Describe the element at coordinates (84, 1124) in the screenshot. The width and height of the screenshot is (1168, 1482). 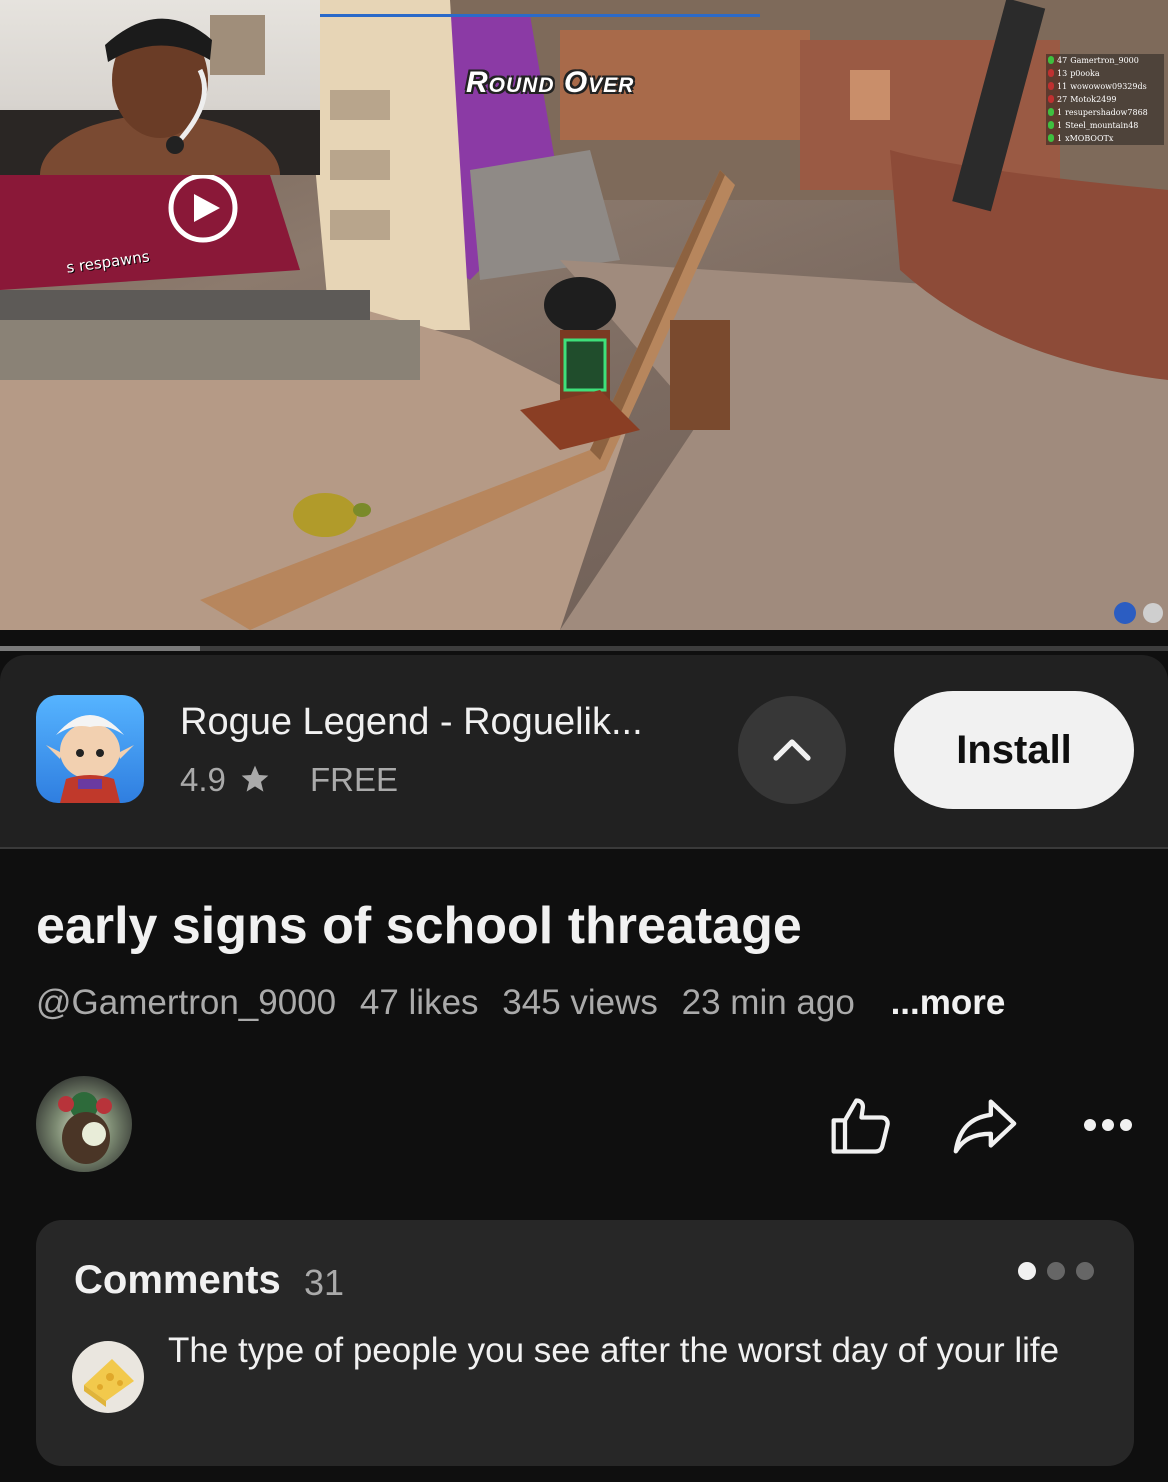
I see `channel-avatar` at that location.